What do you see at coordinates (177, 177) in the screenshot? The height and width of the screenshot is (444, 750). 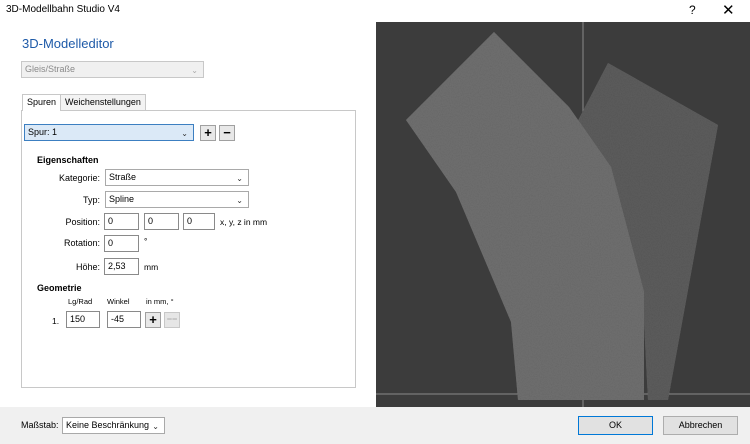 I see `kategorie-select: Straße ⌄` at bounding box center [177, 177].